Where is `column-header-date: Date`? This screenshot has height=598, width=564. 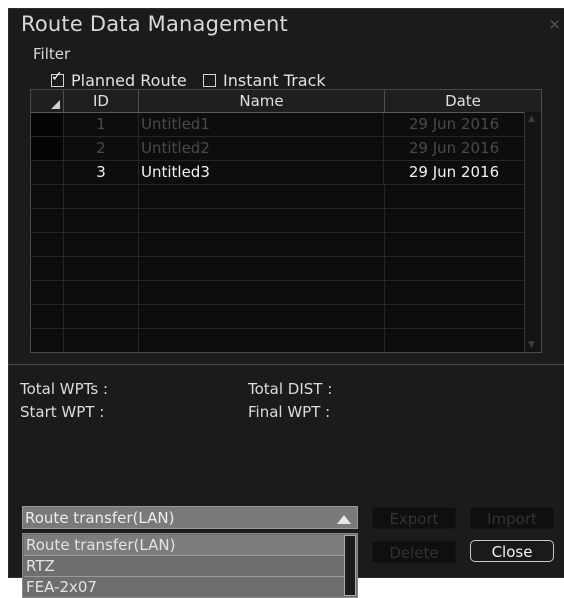
column-header-date: Date is located at coordinates (463, 101).